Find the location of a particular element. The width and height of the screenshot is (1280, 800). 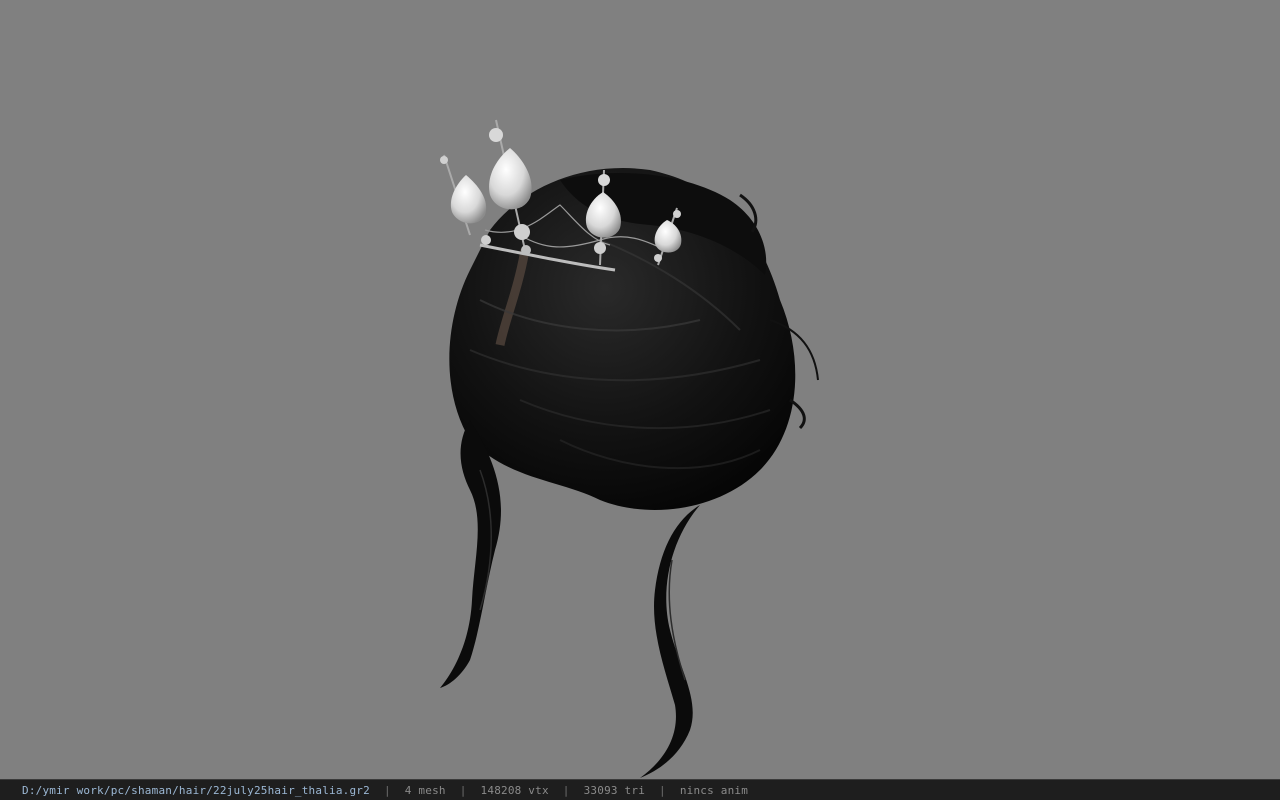

vertex-count: 148208 vtx is located at coordinates (514, 790).